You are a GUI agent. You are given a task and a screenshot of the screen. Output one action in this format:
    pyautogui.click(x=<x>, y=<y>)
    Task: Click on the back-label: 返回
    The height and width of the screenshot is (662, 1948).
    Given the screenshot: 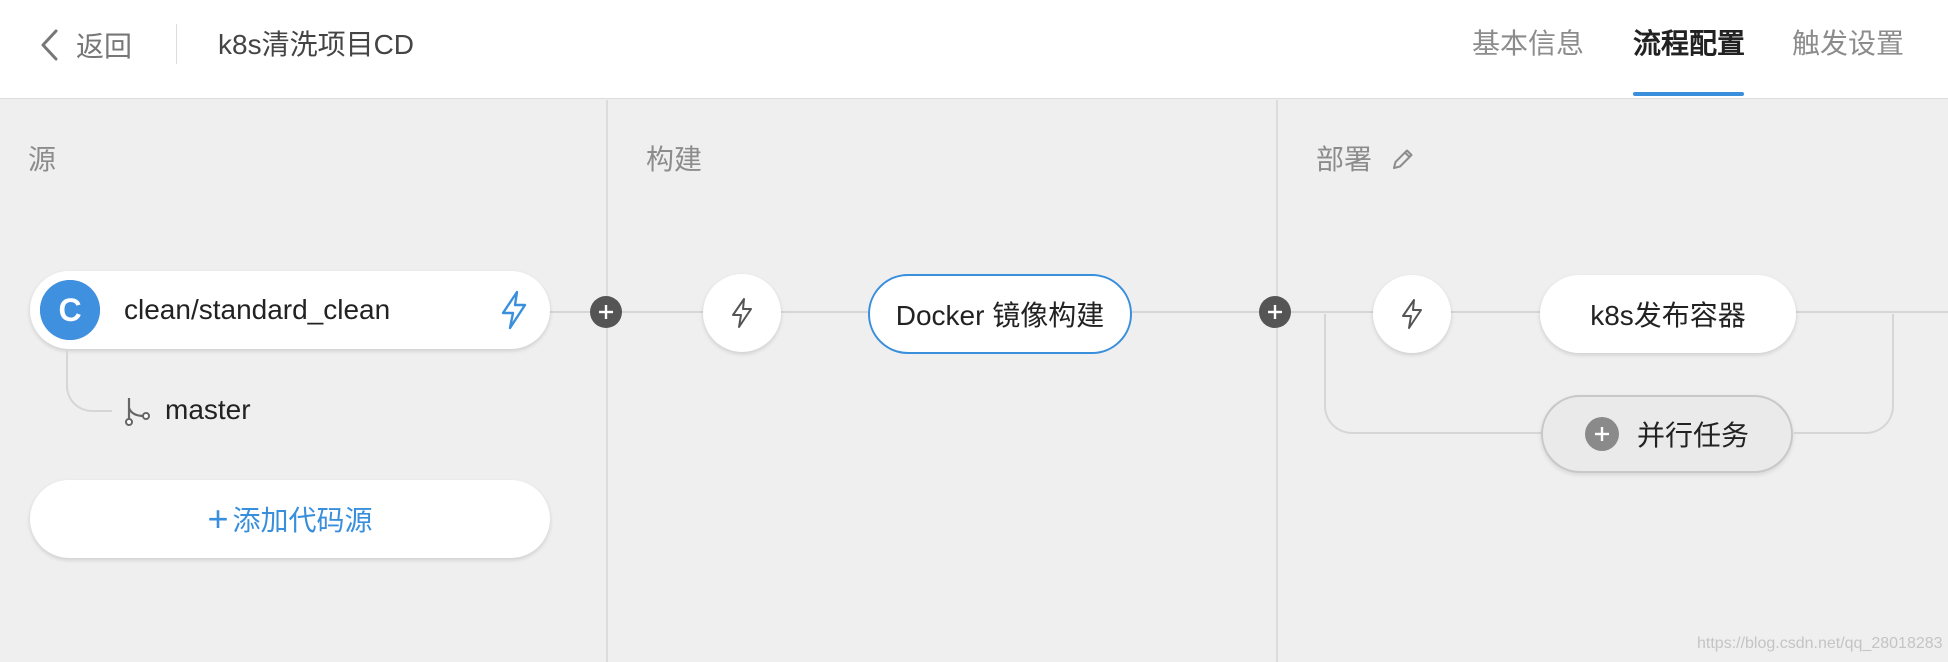 What is the action you would take?
    pyautogui.click(x=104, y=46)
    